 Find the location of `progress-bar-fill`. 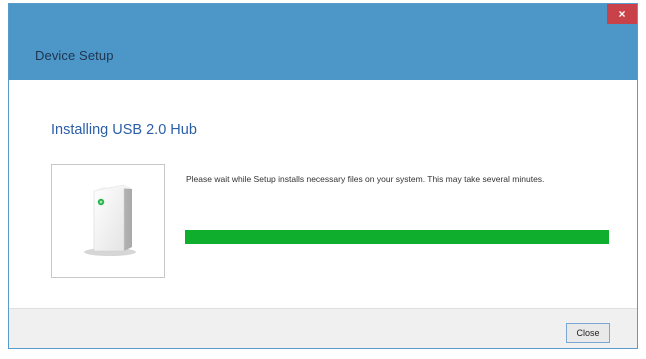

progress-bar-fill is located at coordinates (397, 237).